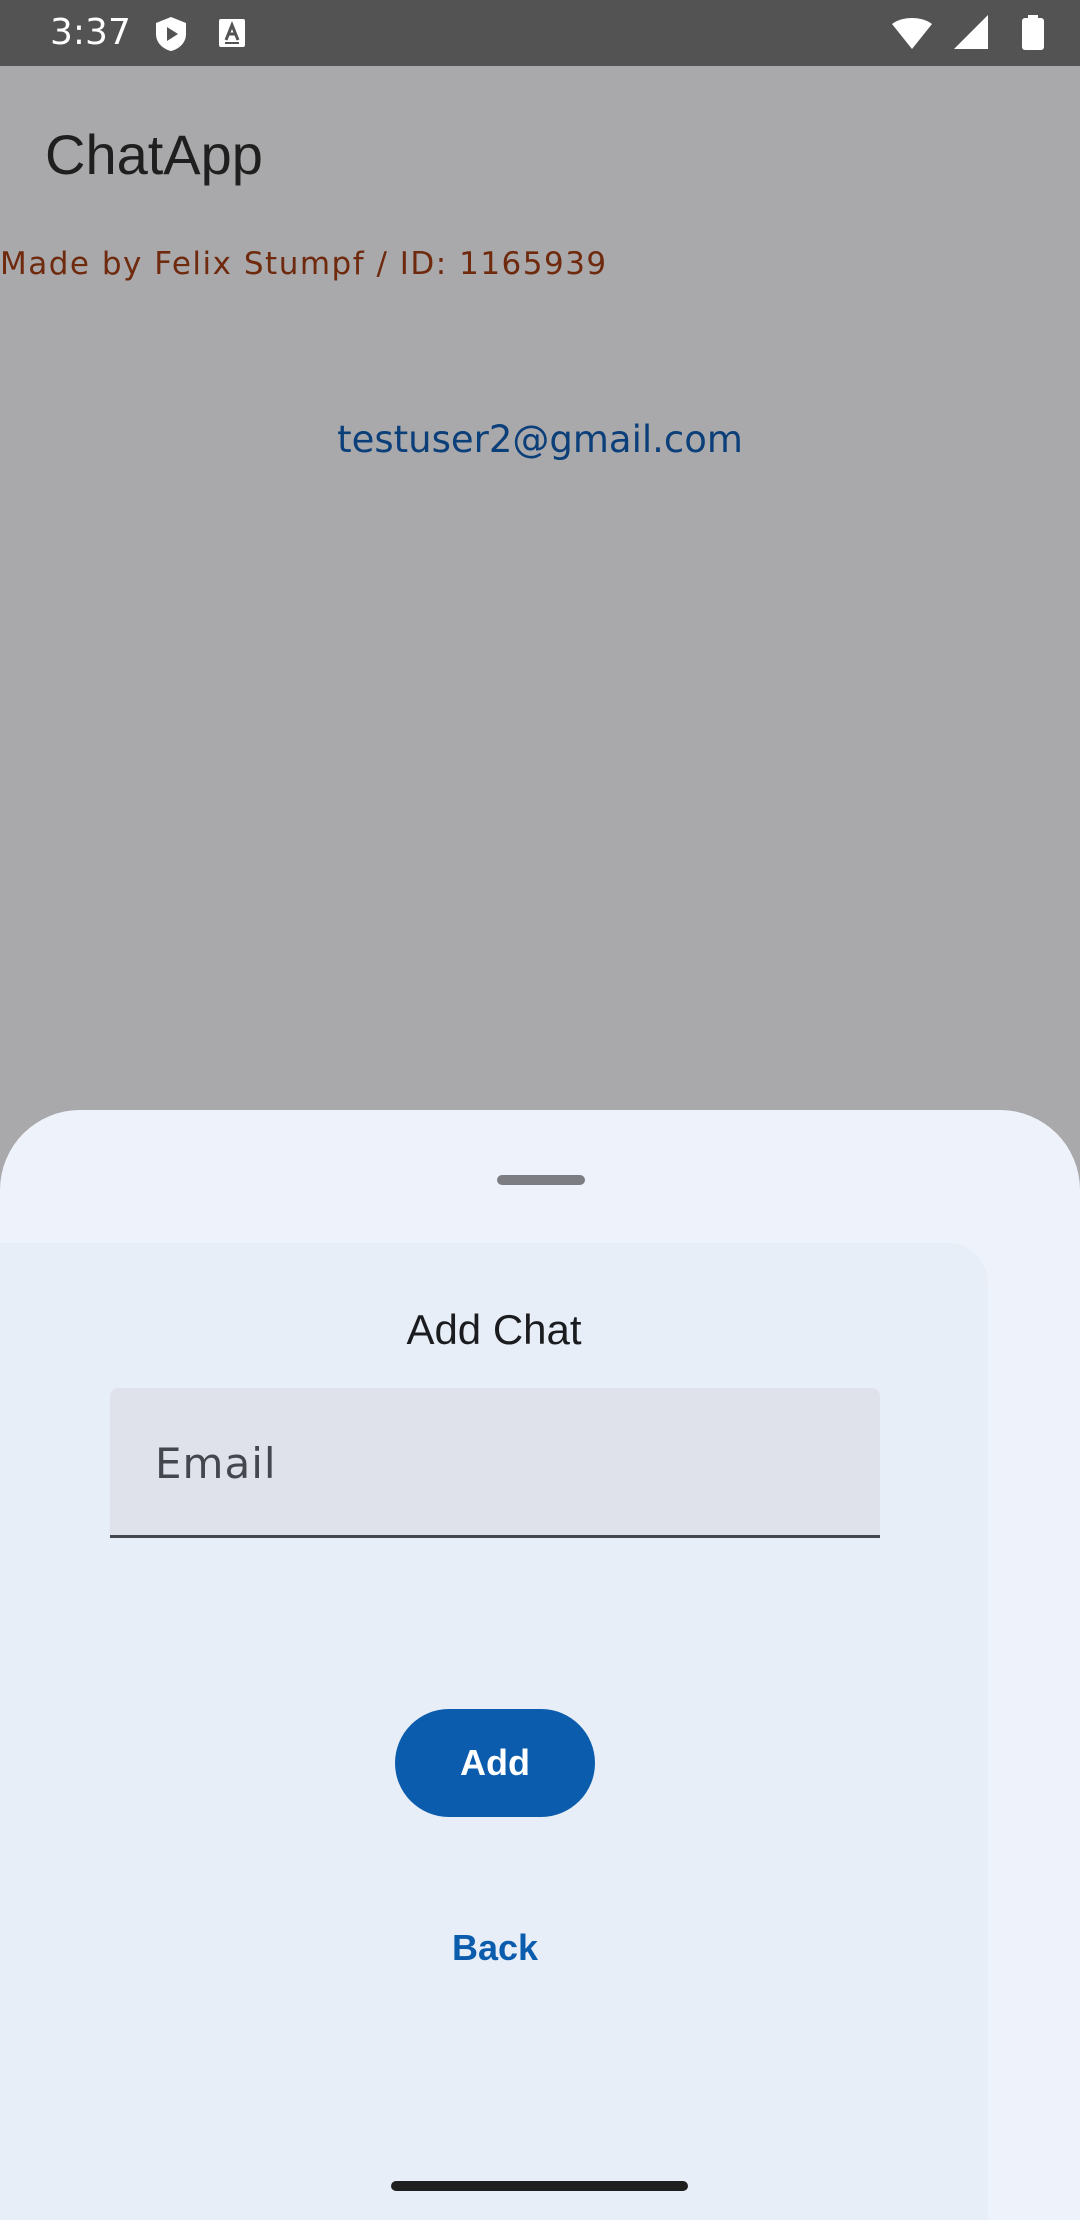 This screenshot has height=2220, width=1080. I want to click on battery-icon, so click(1033, 32).